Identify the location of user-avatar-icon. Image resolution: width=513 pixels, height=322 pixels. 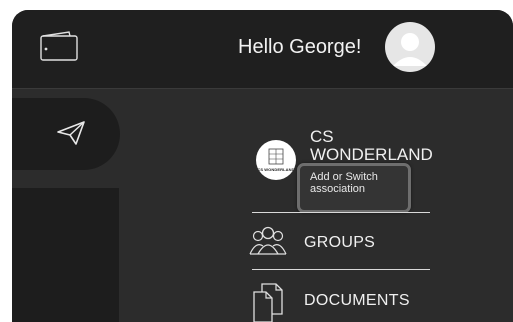
(410, 47).